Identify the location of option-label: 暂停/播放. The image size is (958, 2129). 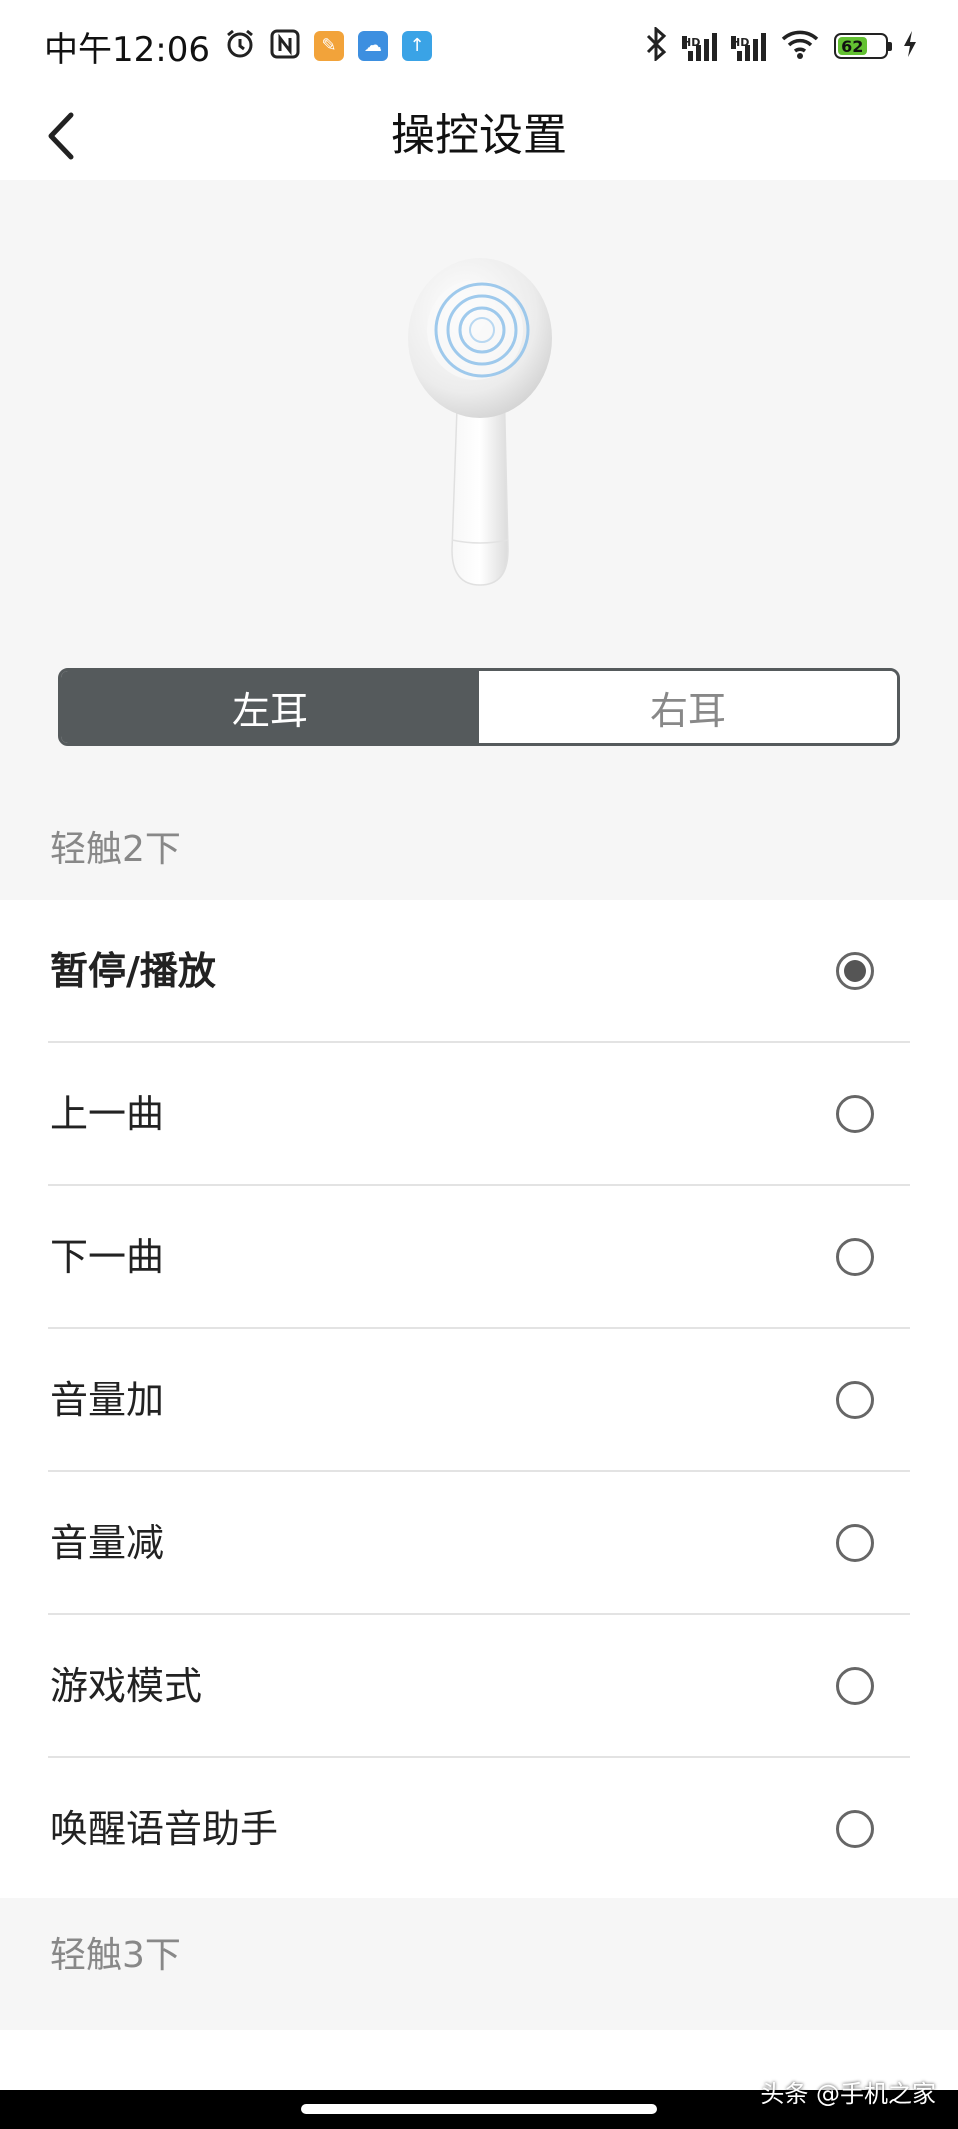
(133, 971).